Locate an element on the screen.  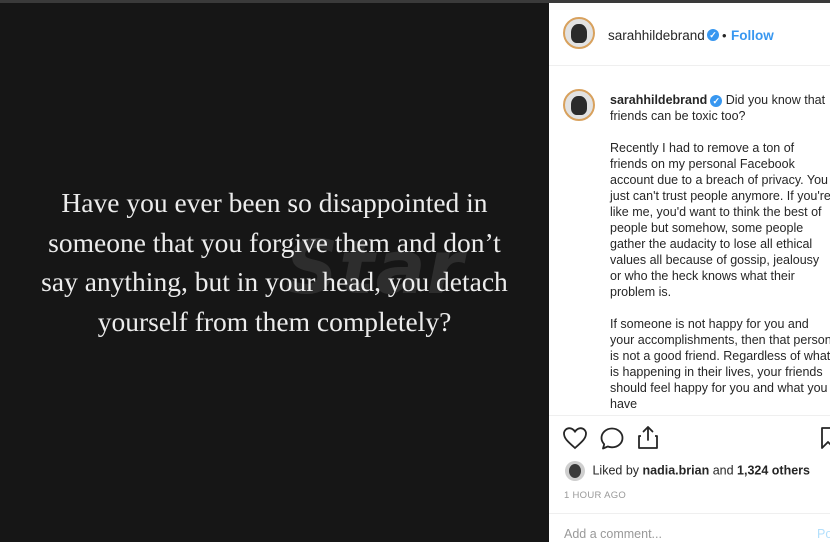
post-header: sarahhildebrand ✓ • Follow is located at coordinates (689, 34).